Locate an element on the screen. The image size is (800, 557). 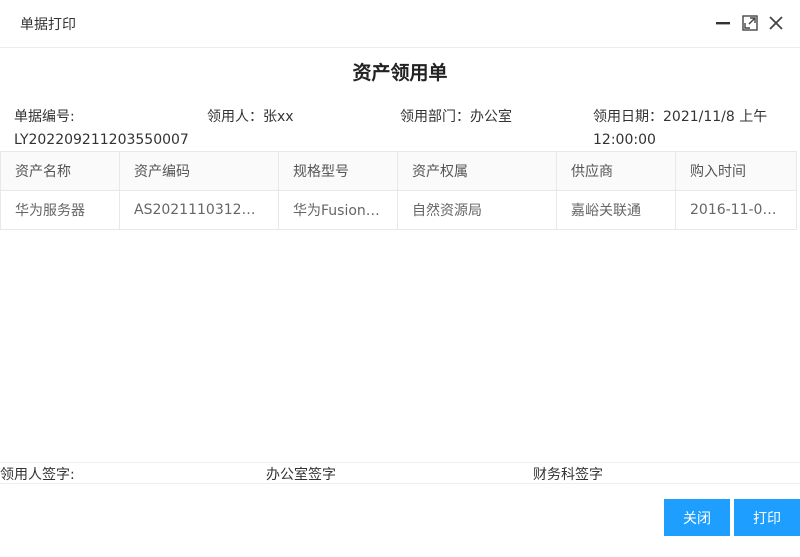
bill-number-label: 单据编号: is located at coordinates (44, 117).